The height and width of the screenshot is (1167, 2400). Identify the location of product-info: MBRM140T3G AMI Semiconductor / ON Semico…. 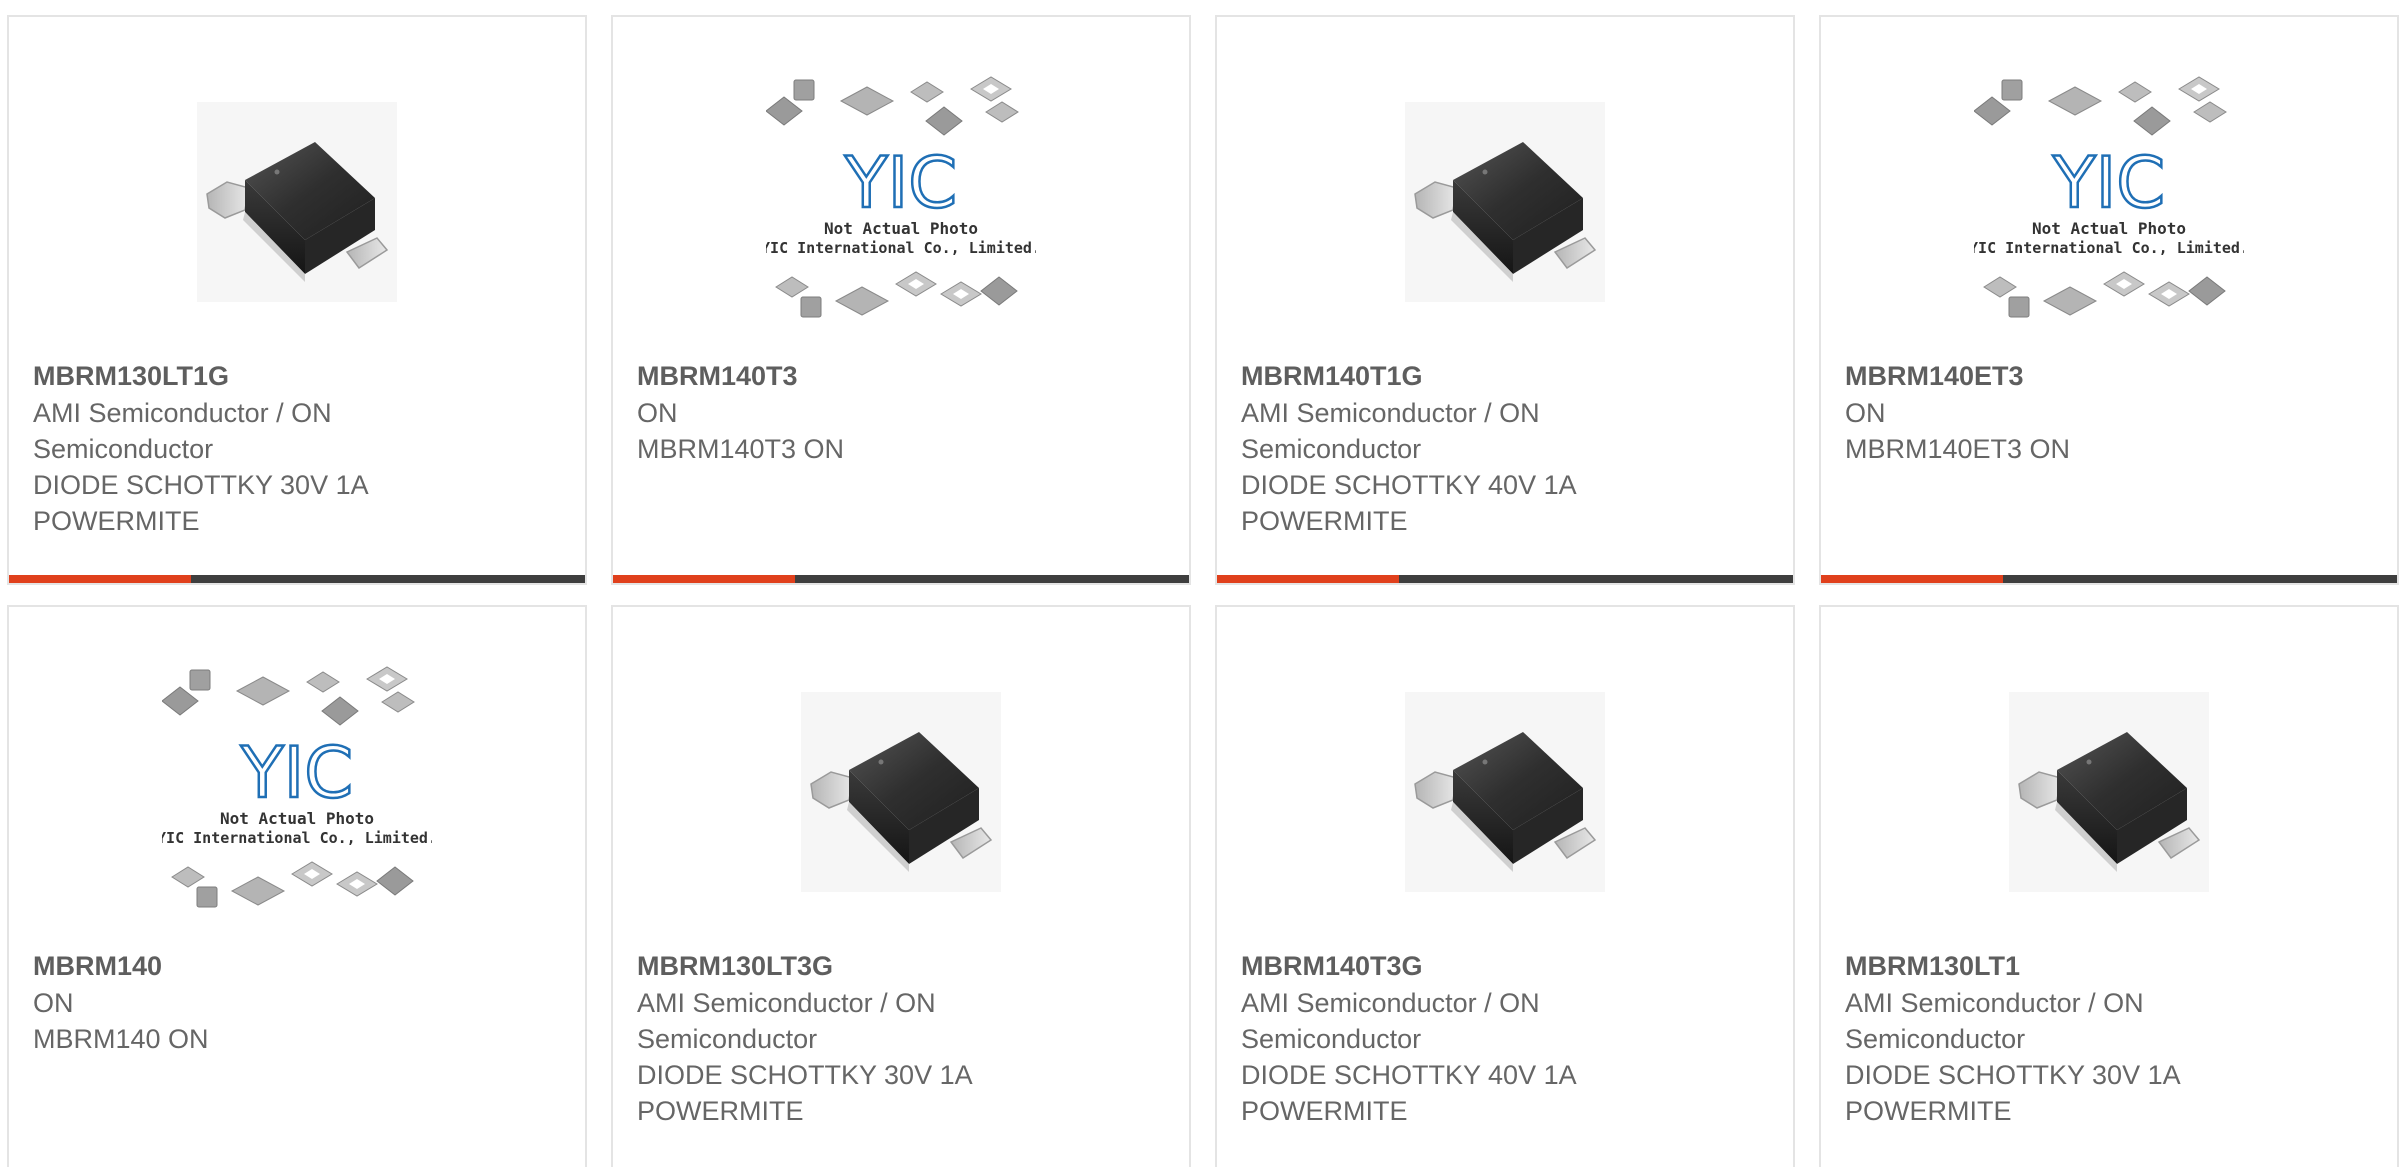
(1505, 1038).